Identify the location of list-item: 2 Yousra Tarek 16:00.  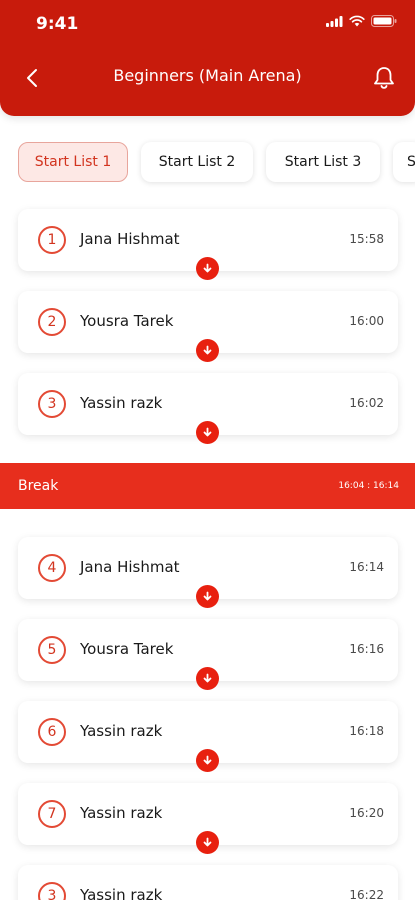
(208, 326).